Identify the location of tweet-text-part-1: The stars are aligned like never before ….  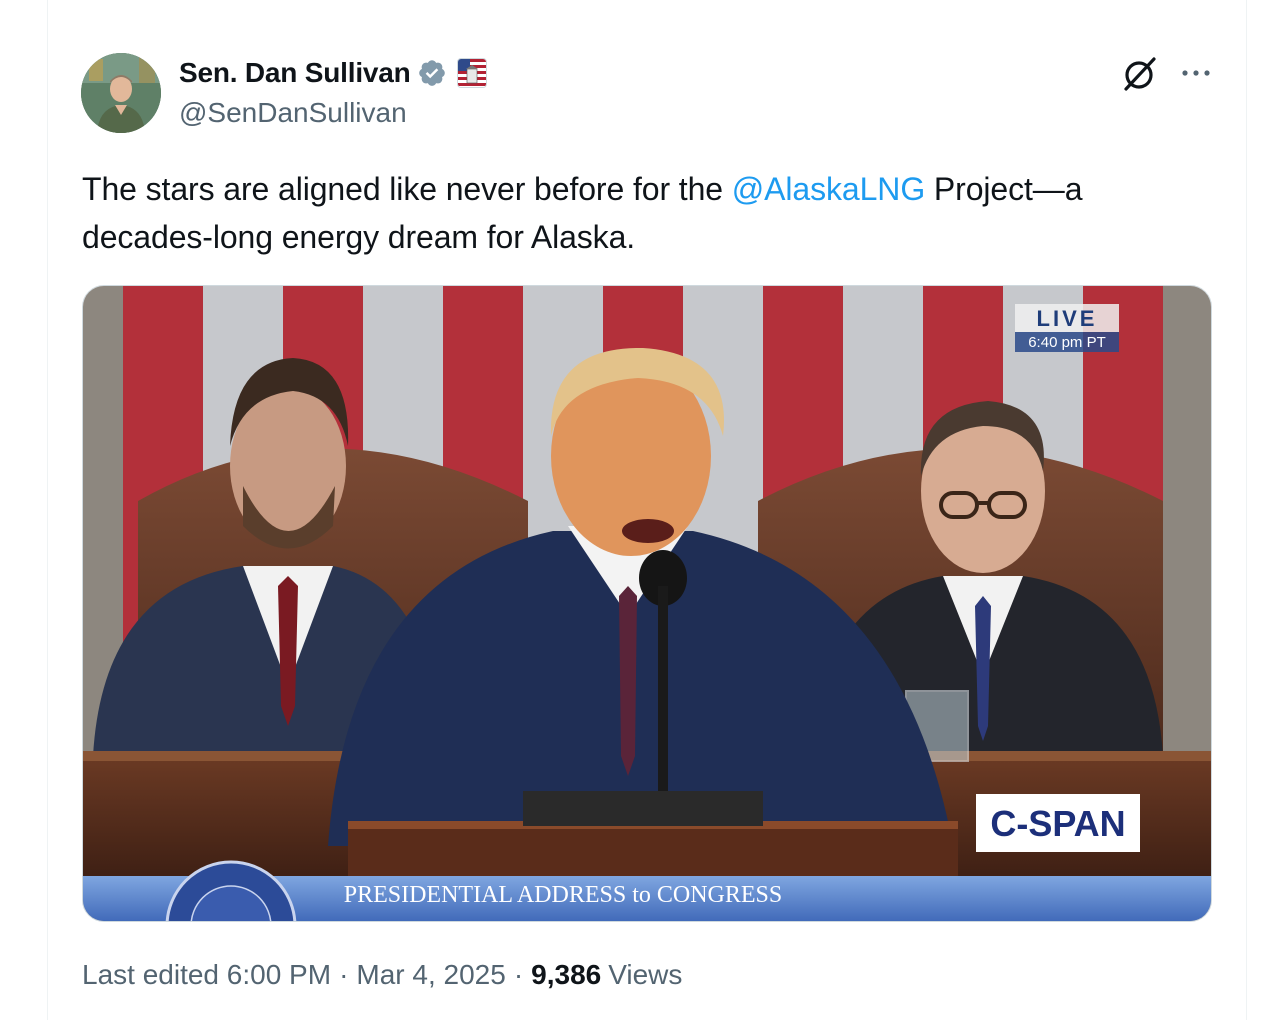
(407, 189).